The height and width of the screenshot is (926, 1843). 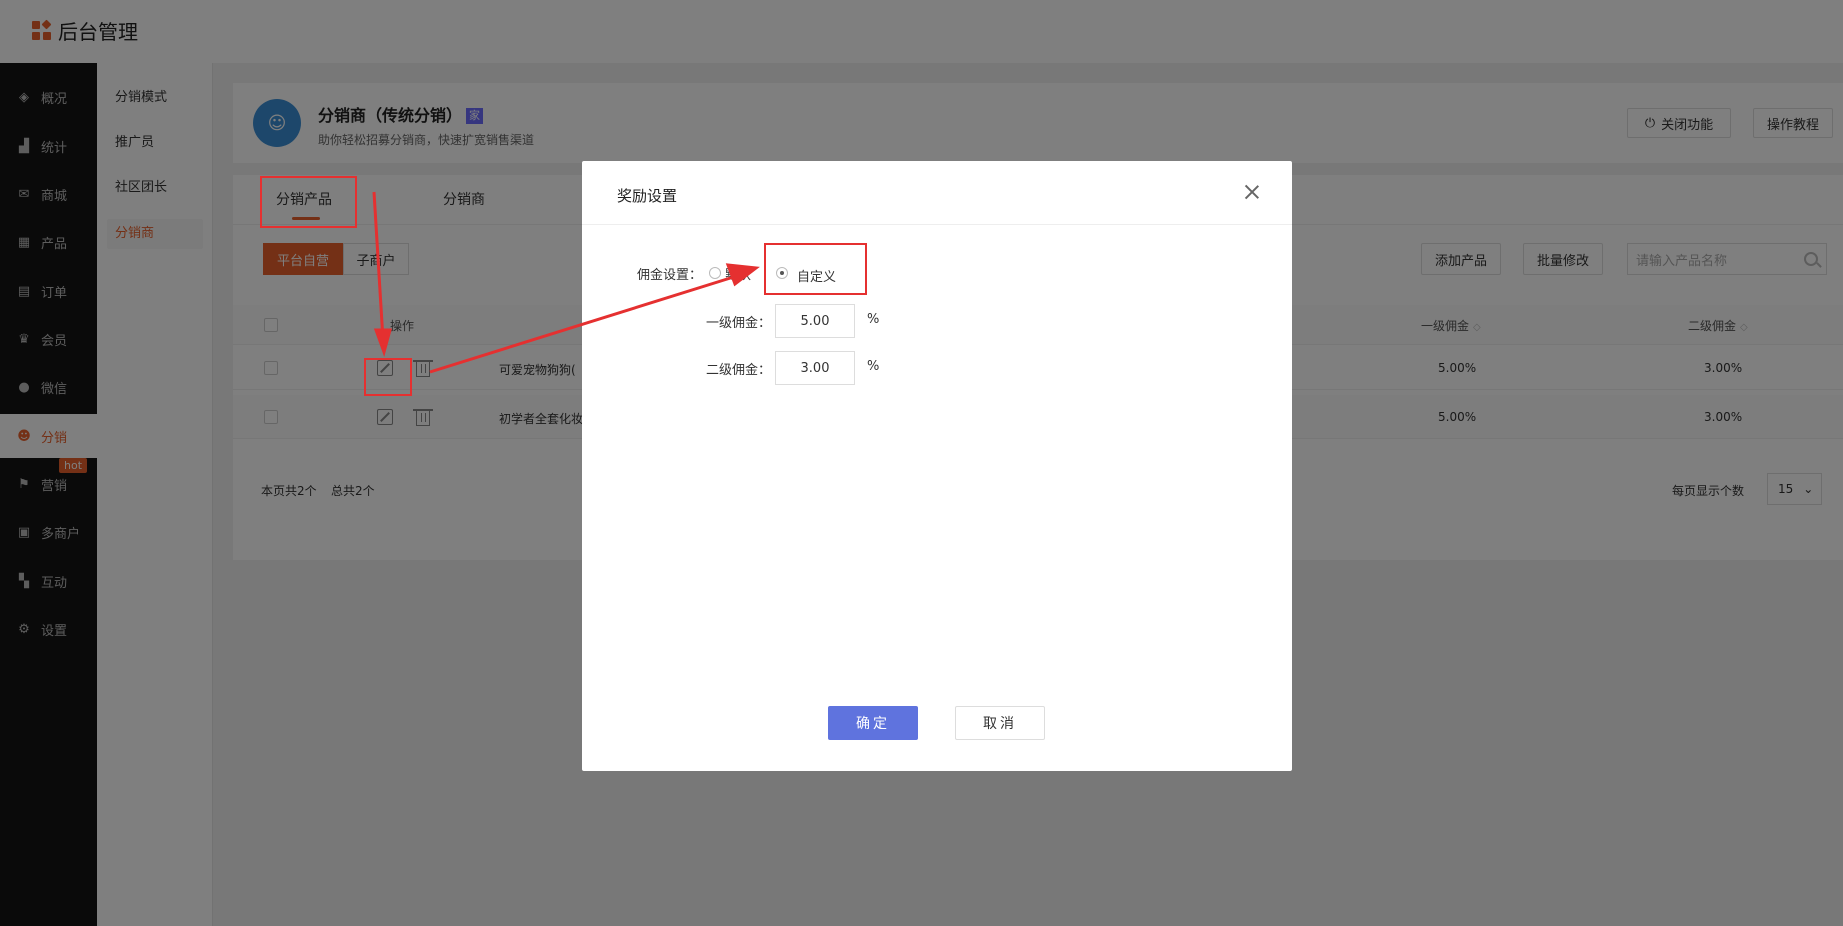 I want to click on radio-default, so click(x=715, y=273).